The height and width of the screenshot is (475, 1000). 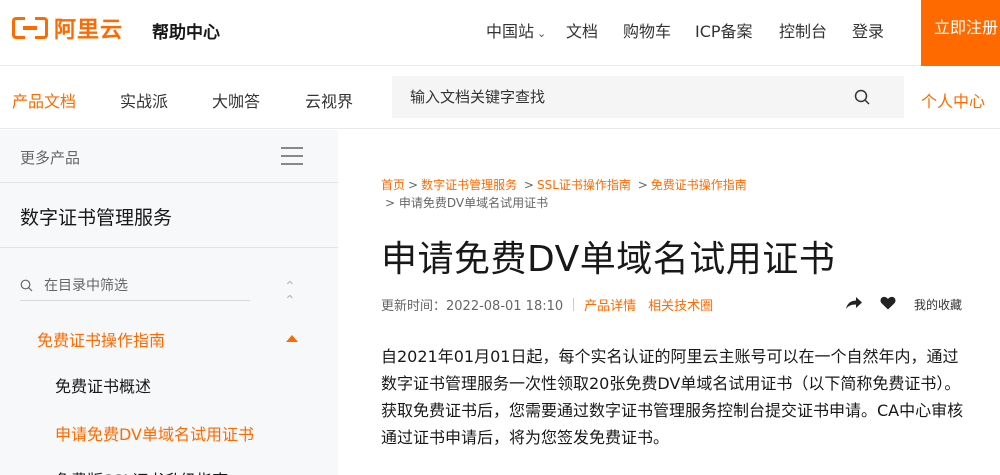 I want to click on heart-icon, so click(x=888, y=303).